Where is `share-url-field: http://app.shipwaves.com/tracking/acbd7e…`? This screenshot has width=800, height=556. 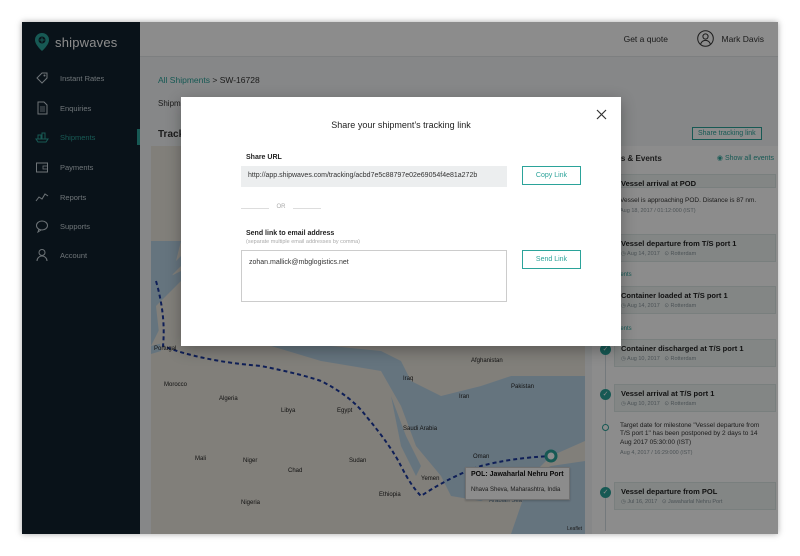
share-url-field: http://app.shipwaves.com/tracking/acbd7e… is located at coordinates (374, 176).